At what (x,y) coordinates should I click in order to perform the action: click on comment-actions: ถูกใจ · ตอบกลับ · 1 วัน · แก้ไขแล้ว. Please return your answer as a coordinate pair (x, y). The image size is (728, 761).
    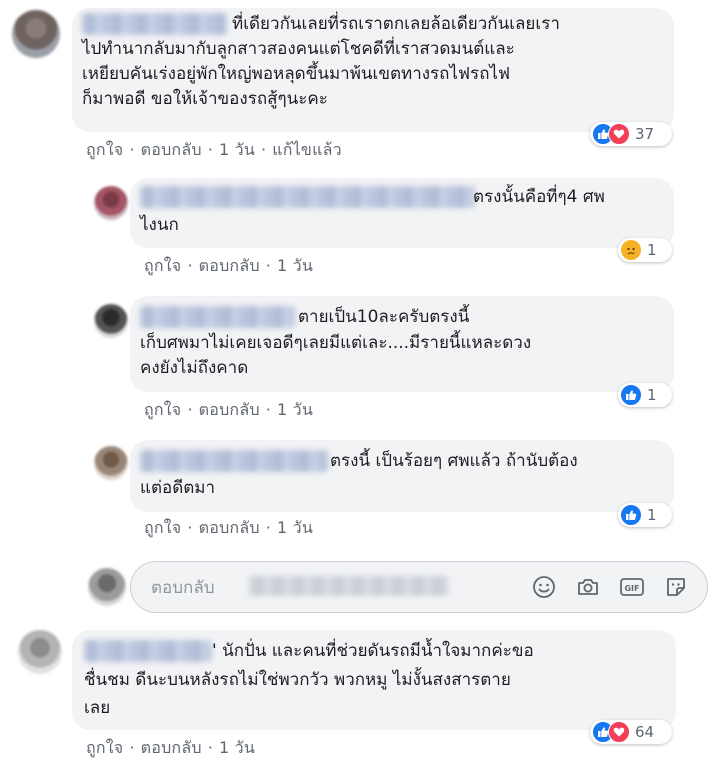
    Looking at the image, I should click on (214, 150).